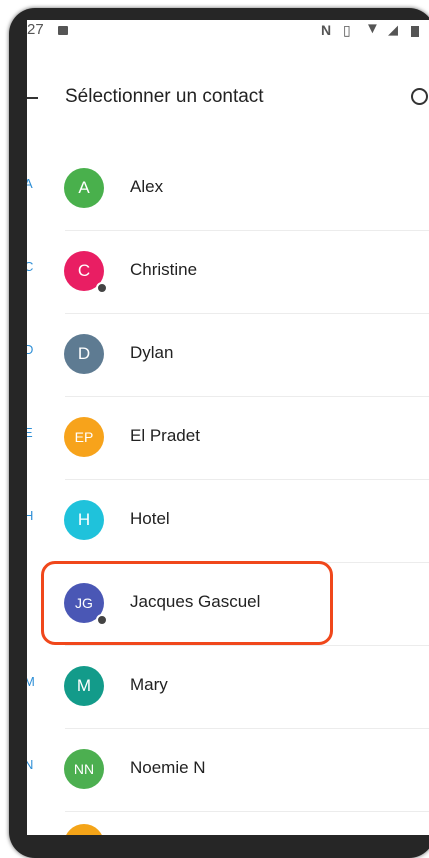 This screenshot has height=858, width=429. Describe the element at coordinates (228, 521) in the screenshot. I see `contact-row-hotel: H H Hotel` at that location.